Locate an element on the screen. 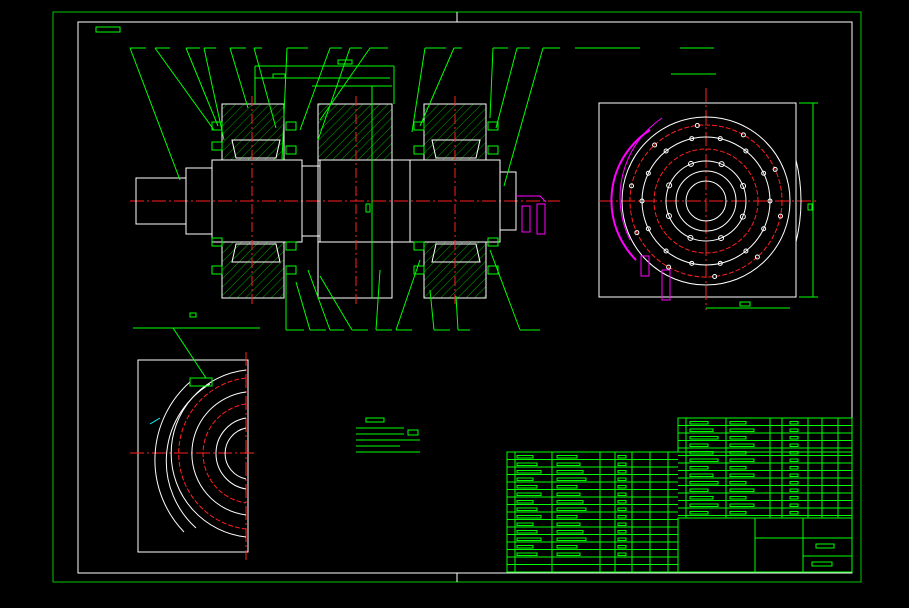 This screenshot has height=608, width=909. technical-notes is located at coordinates (388, 435).